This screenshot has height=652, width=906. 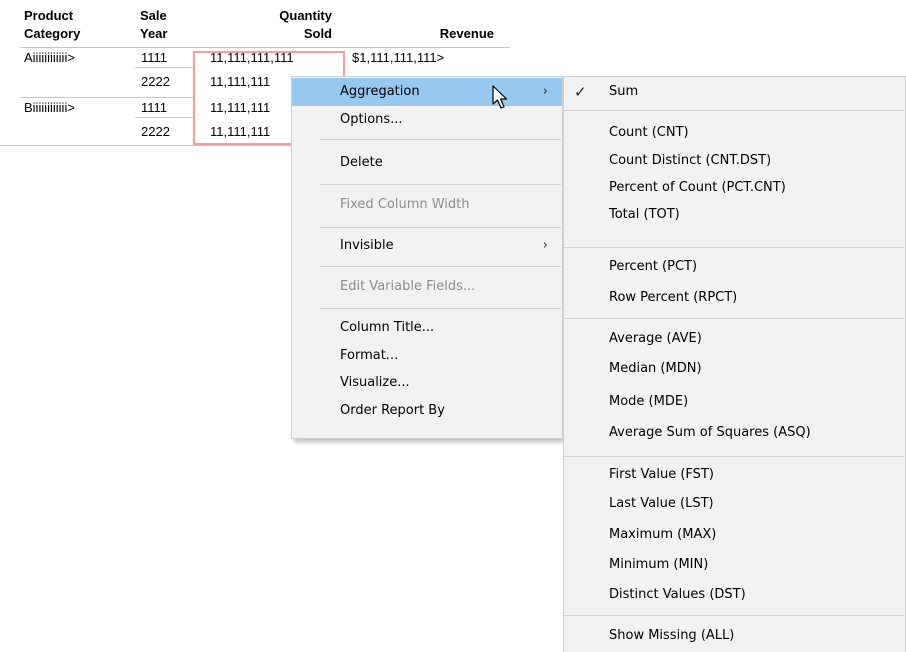 I want to click on menu-item-label: Percent (PCT), so click(x=653, y=266).